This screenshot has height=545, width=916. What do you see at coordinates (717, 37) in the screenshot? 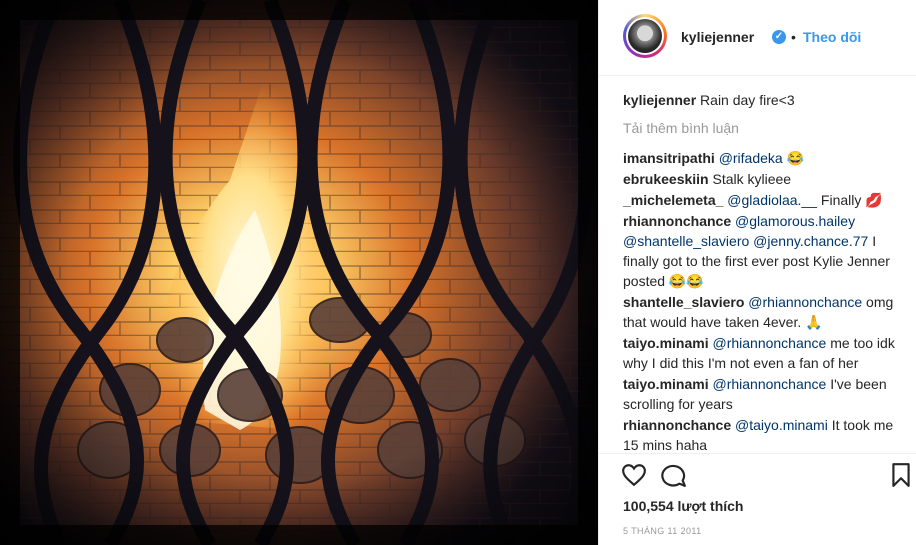
I see `post-username: kyliejenner` at bounding box center [717, 37].